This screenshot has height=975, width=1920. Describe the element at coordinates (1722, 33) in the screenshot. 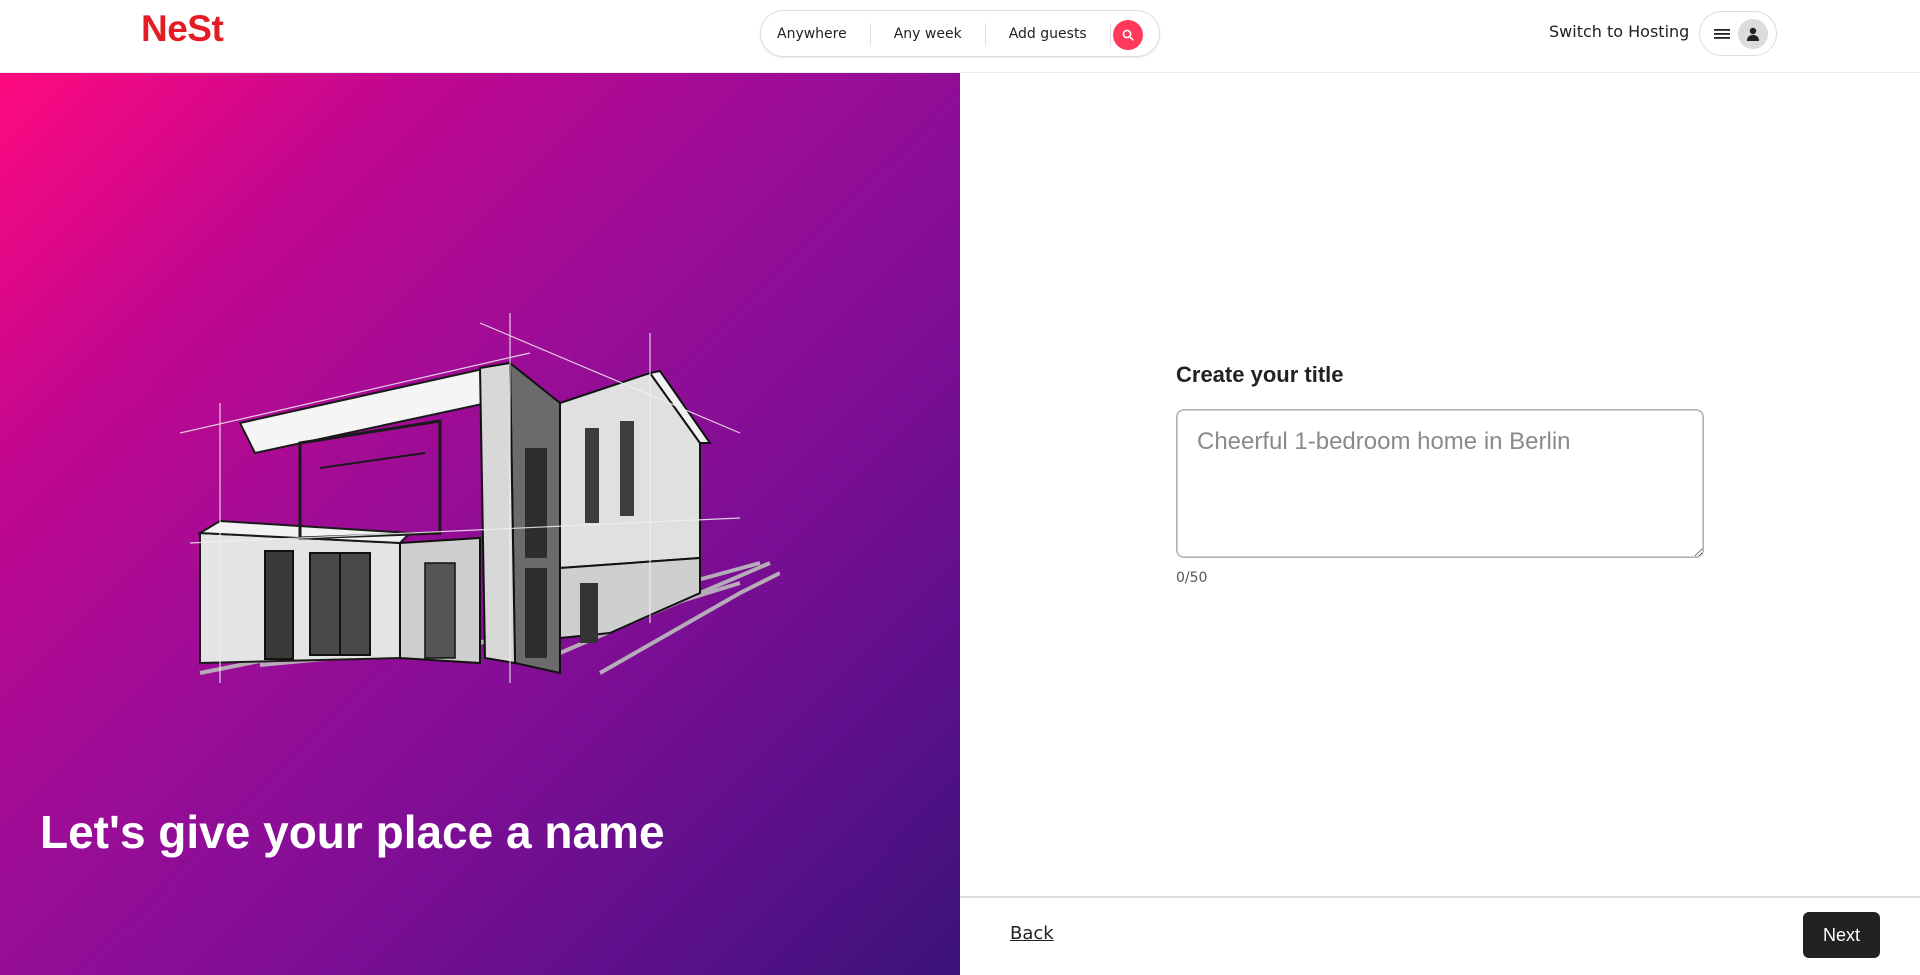

I see `menu-icon` at that location.